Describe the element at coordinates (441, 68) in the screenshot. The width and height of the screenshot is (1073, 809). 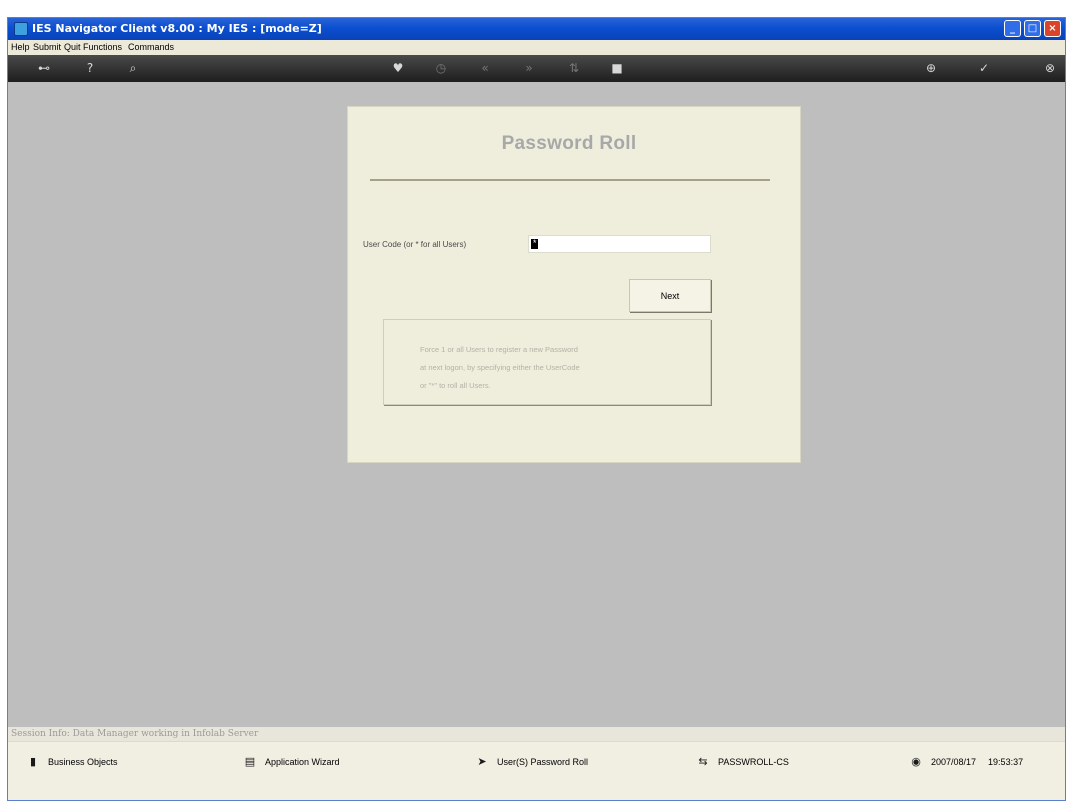
I see `clock-icon: ◷` at that location.